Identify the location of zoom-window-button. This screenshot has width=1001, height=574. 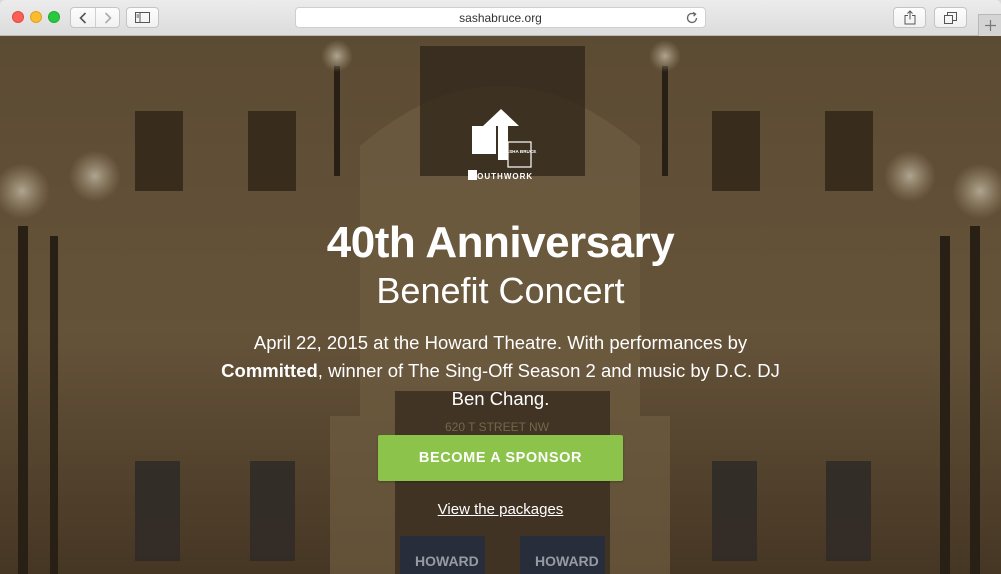
(54, 17).